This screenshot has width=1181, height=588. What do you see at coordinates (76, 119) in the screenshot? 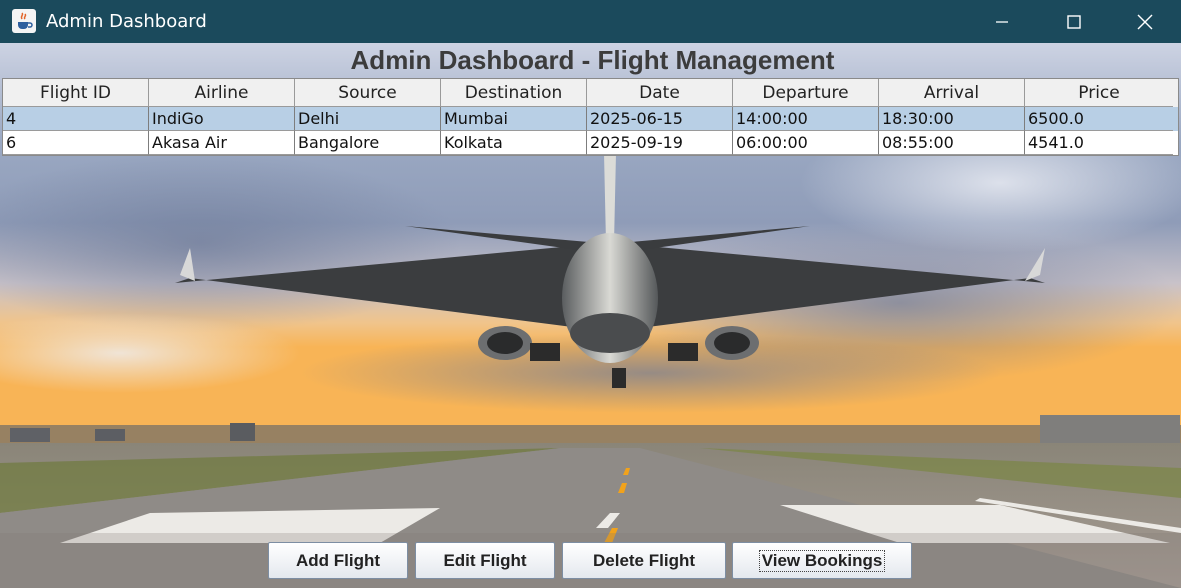
I see `table-cell: 4` at bounding box center [76, 119].